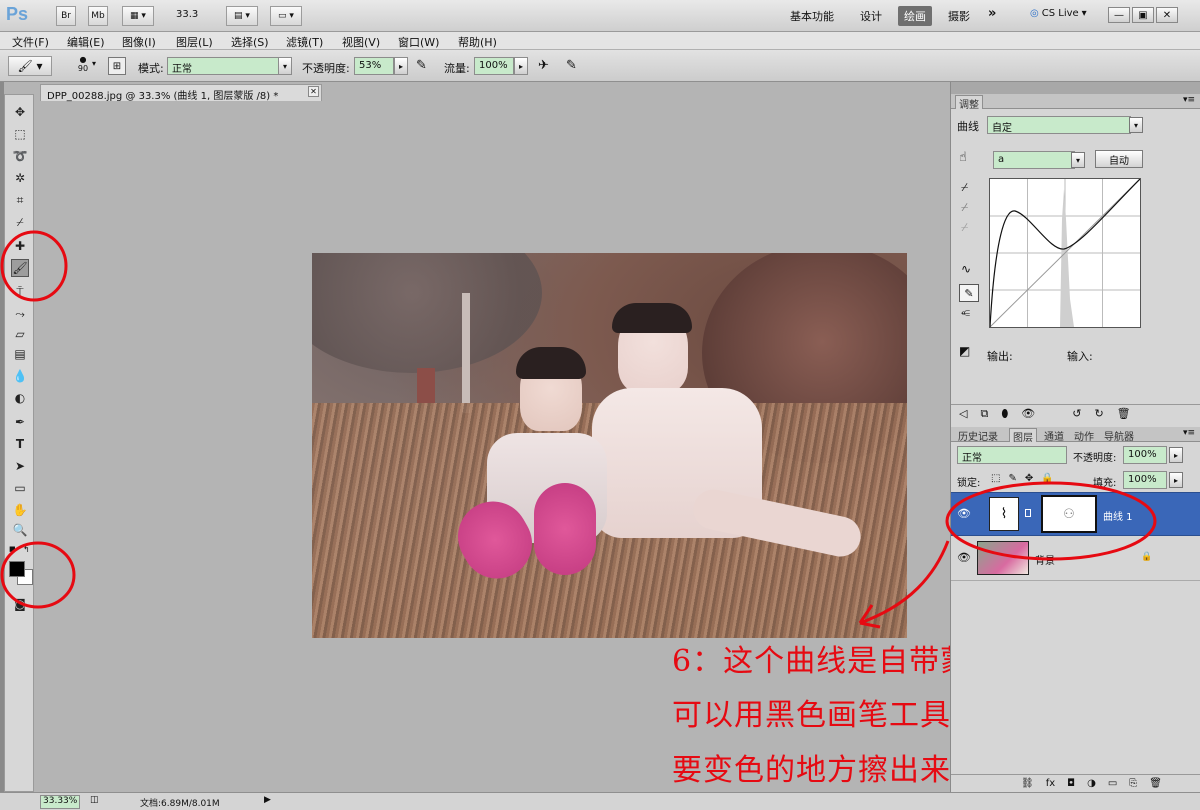 This screenshot has height=810, width=1200. What do you see at coordinates (1023, 436) in the screenshot?
I see `tab-layers: 图层` at bounding box center [1023, 436].